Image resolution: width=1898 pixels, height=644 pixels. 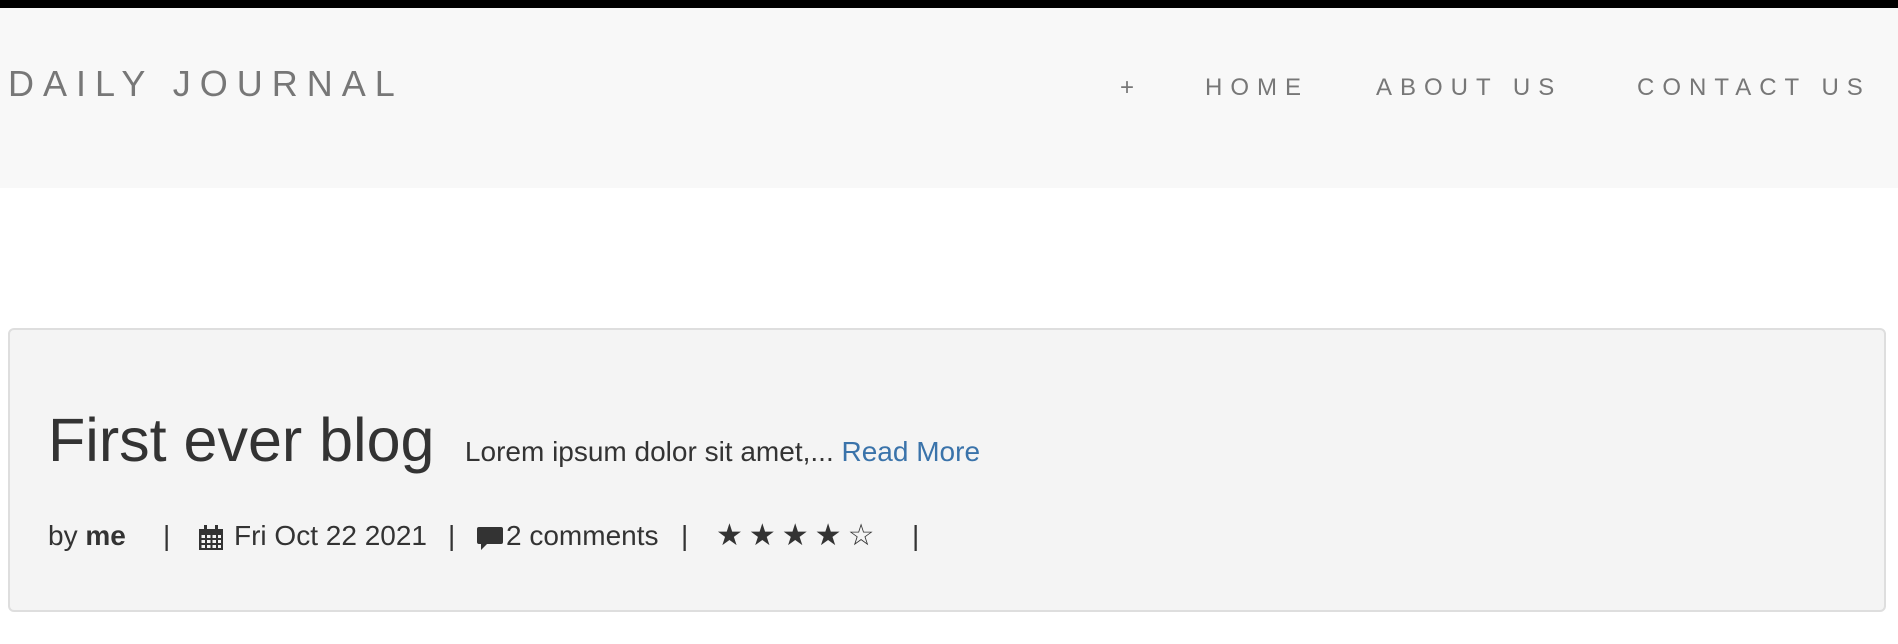 I want to click on comment-icon, so click(x=490, y=538).